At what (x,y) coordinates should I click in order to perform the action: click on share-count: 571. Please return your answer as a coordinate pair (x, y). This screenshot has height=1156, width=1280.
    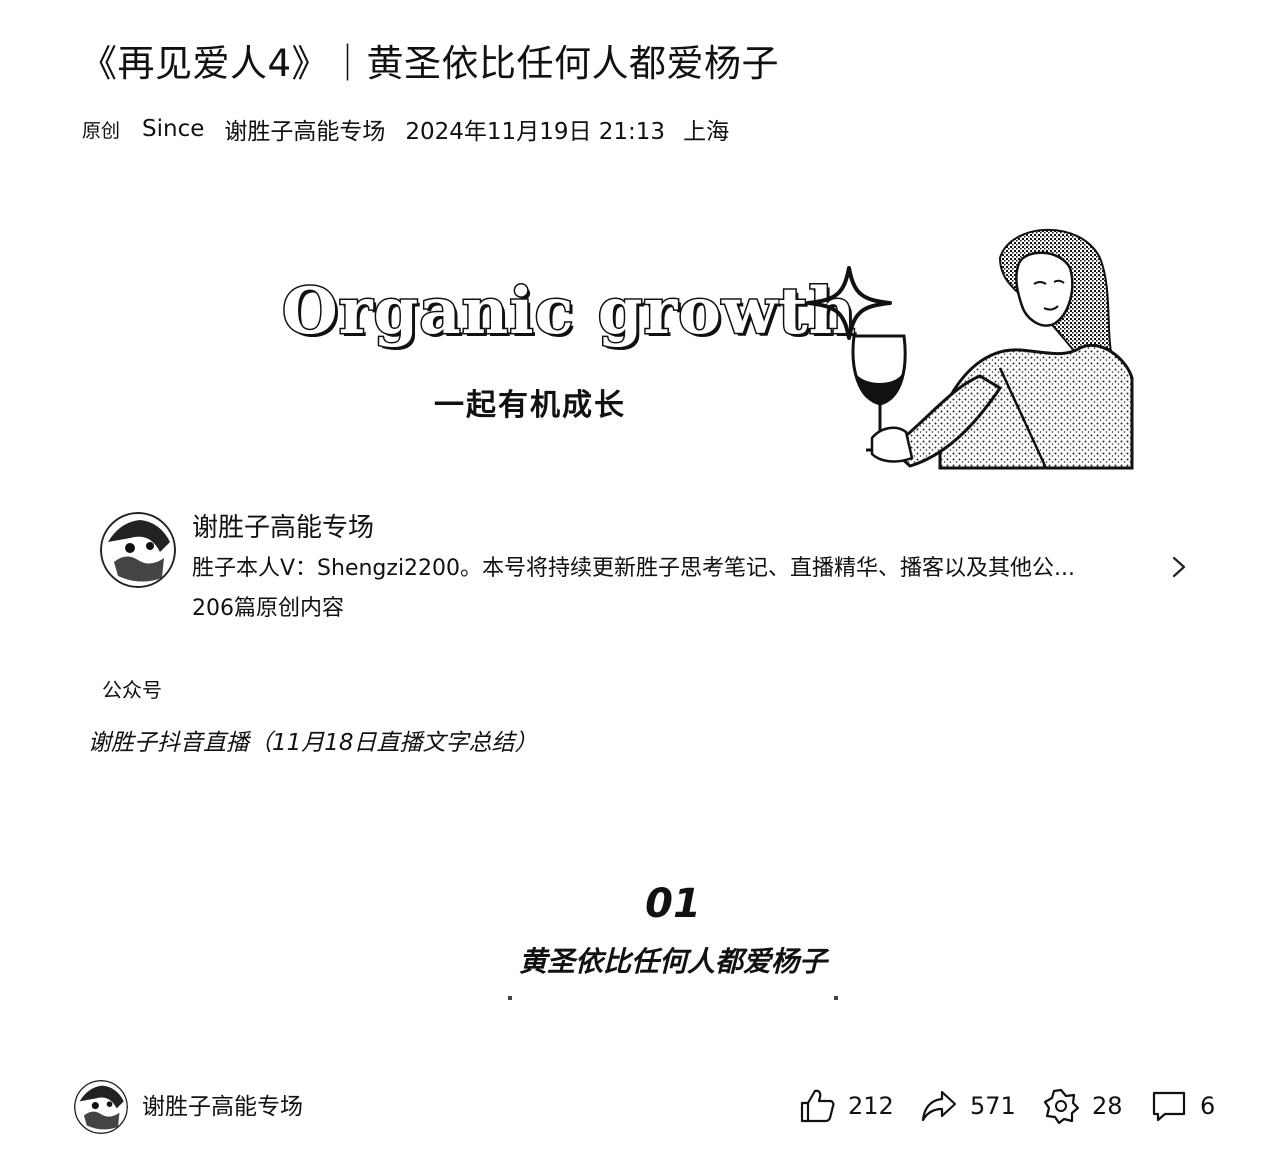
    Looking at the image, I should click on (993, 1106).